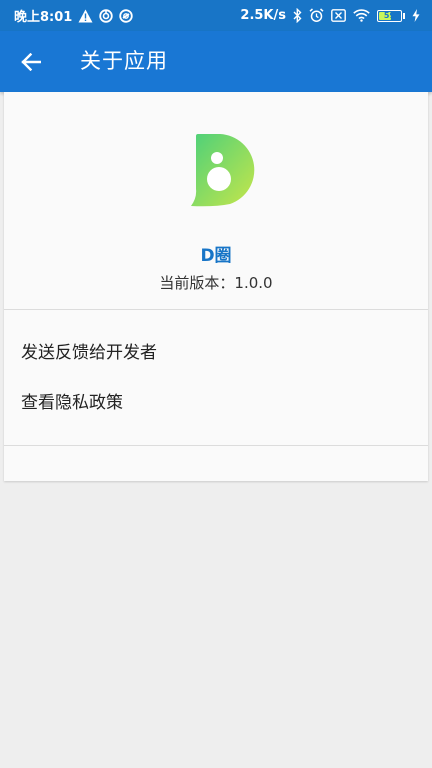  I want to click on app-bar: 关于应用, so click(216, 61).